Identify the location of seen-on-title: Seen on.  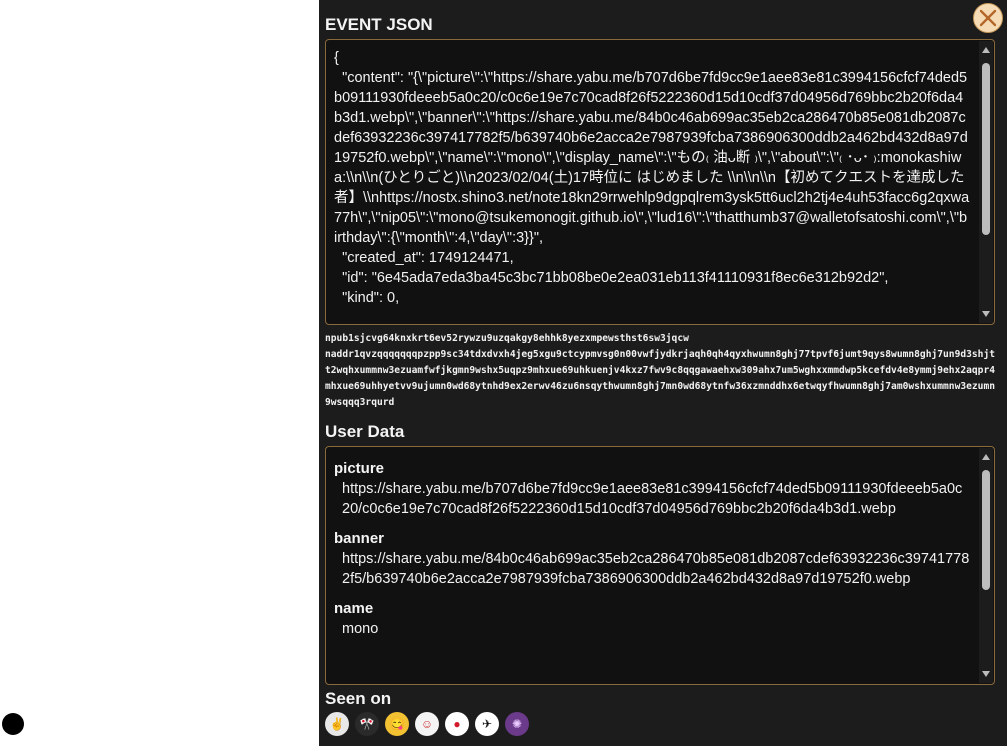
(358, 698).